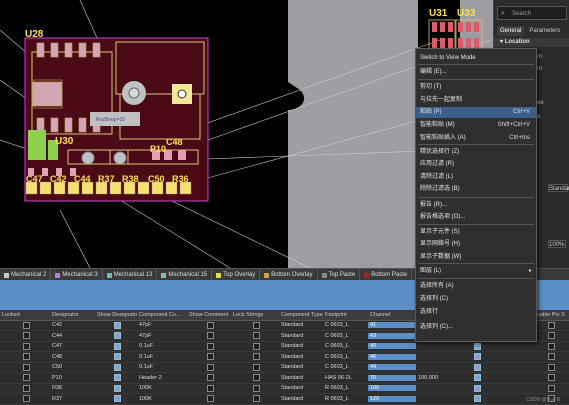 This screenshot has width=569, height=405. What do you see at coordinates (57, 367) in the screenshot?
I see `designator-cell: C50` at bounding box center [57, 367].